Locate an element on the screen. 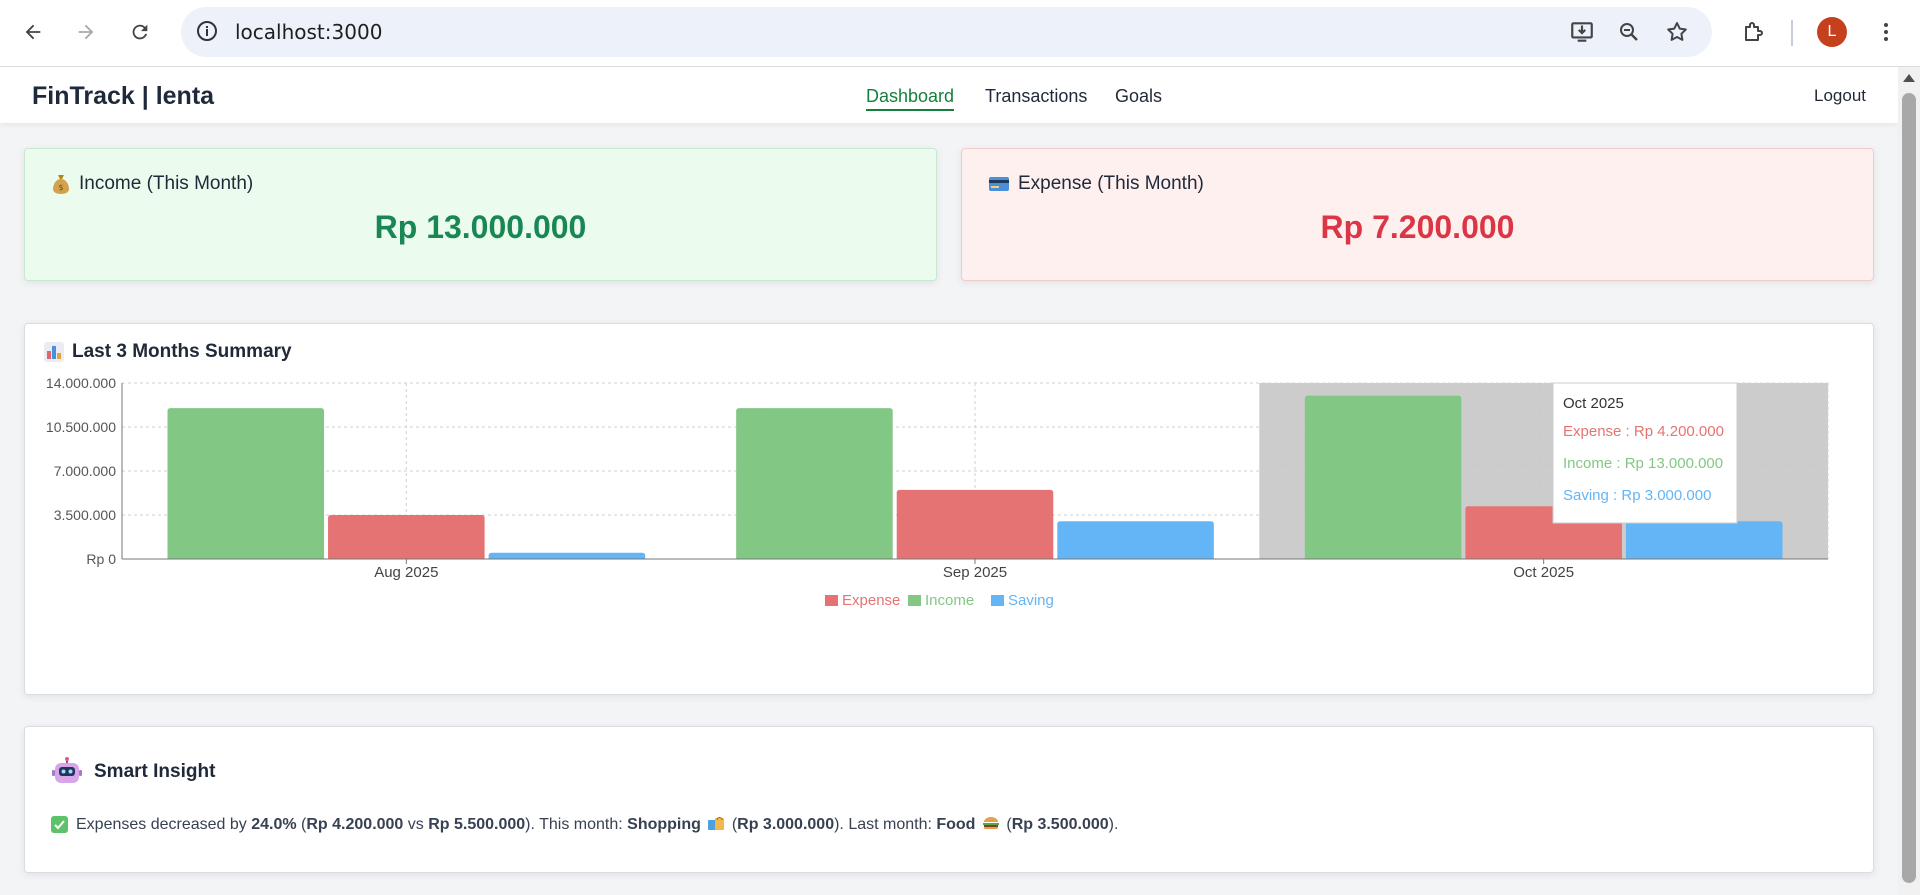 This screenshot has width=1920, height=895. tooltip-title: Oct 2025 is located at coordinates (1593, 403).